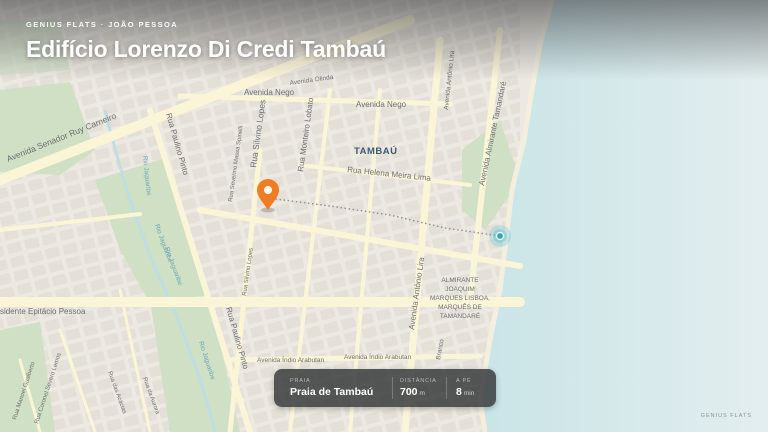 The height and width of the screenshot is (432, 768). Describe the element at coordinates (500, 236) in the screenshot. I see `beach-marker` at that location.